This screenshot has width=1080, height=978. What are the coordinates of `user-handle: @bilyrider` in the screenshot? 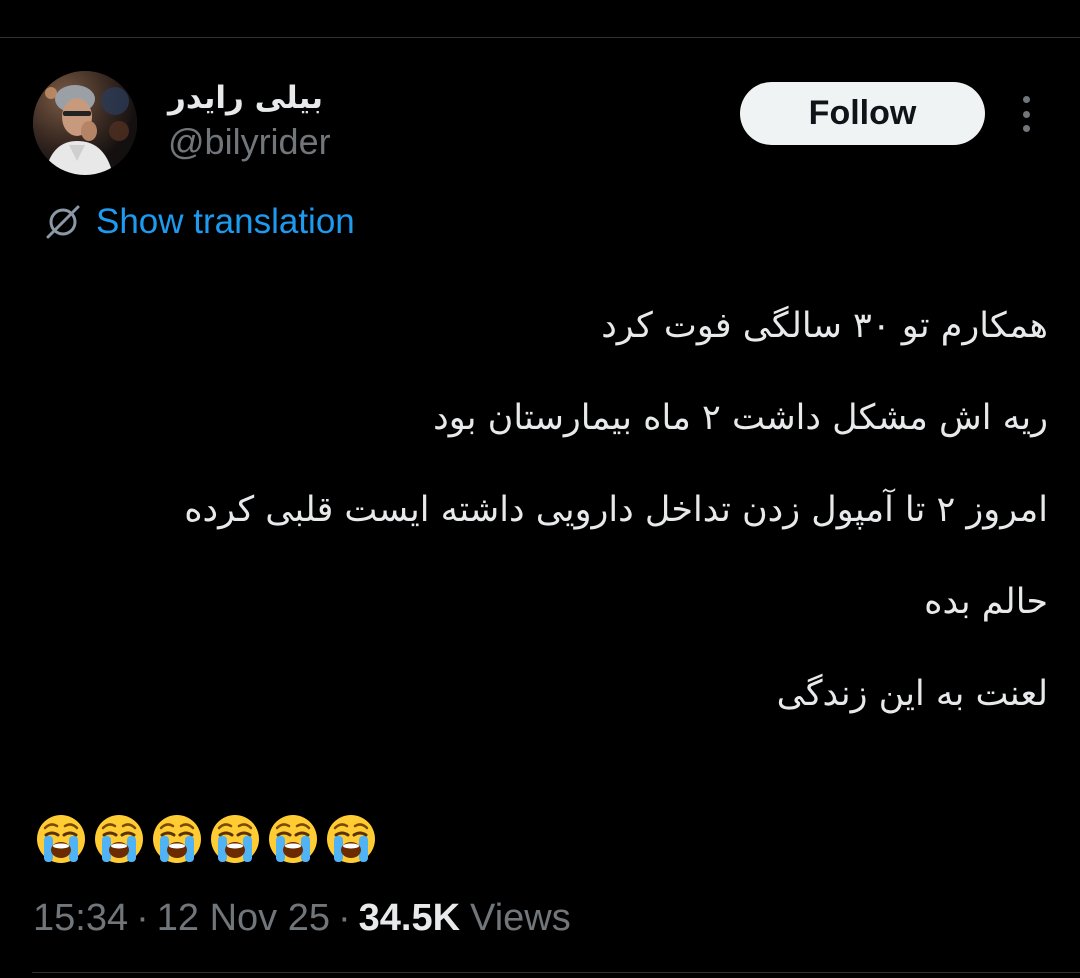 It's located at (378, 142).